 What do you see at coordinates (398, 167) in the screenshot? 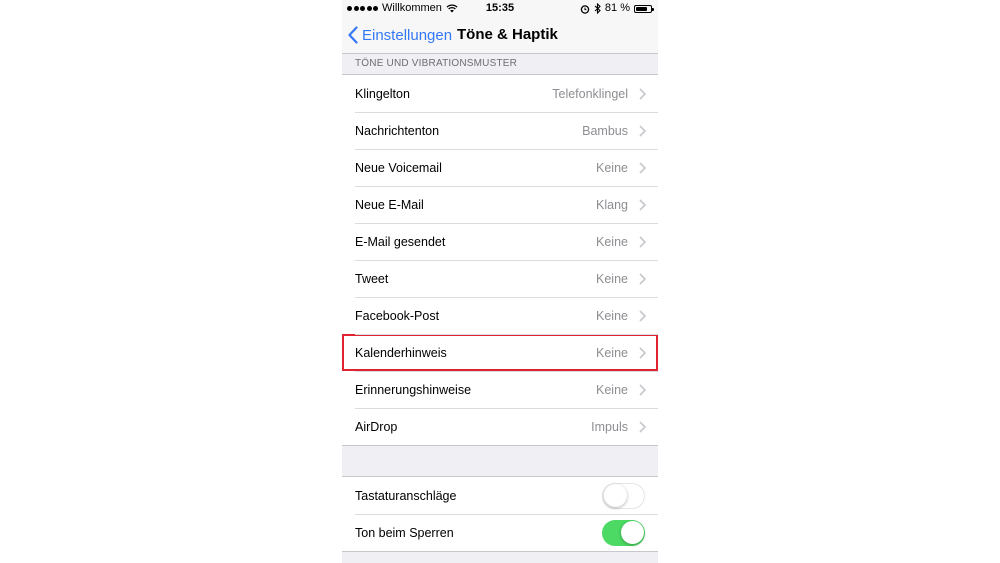
I see `row-label: Neue Voicemail` at bounding box center [398, 167].